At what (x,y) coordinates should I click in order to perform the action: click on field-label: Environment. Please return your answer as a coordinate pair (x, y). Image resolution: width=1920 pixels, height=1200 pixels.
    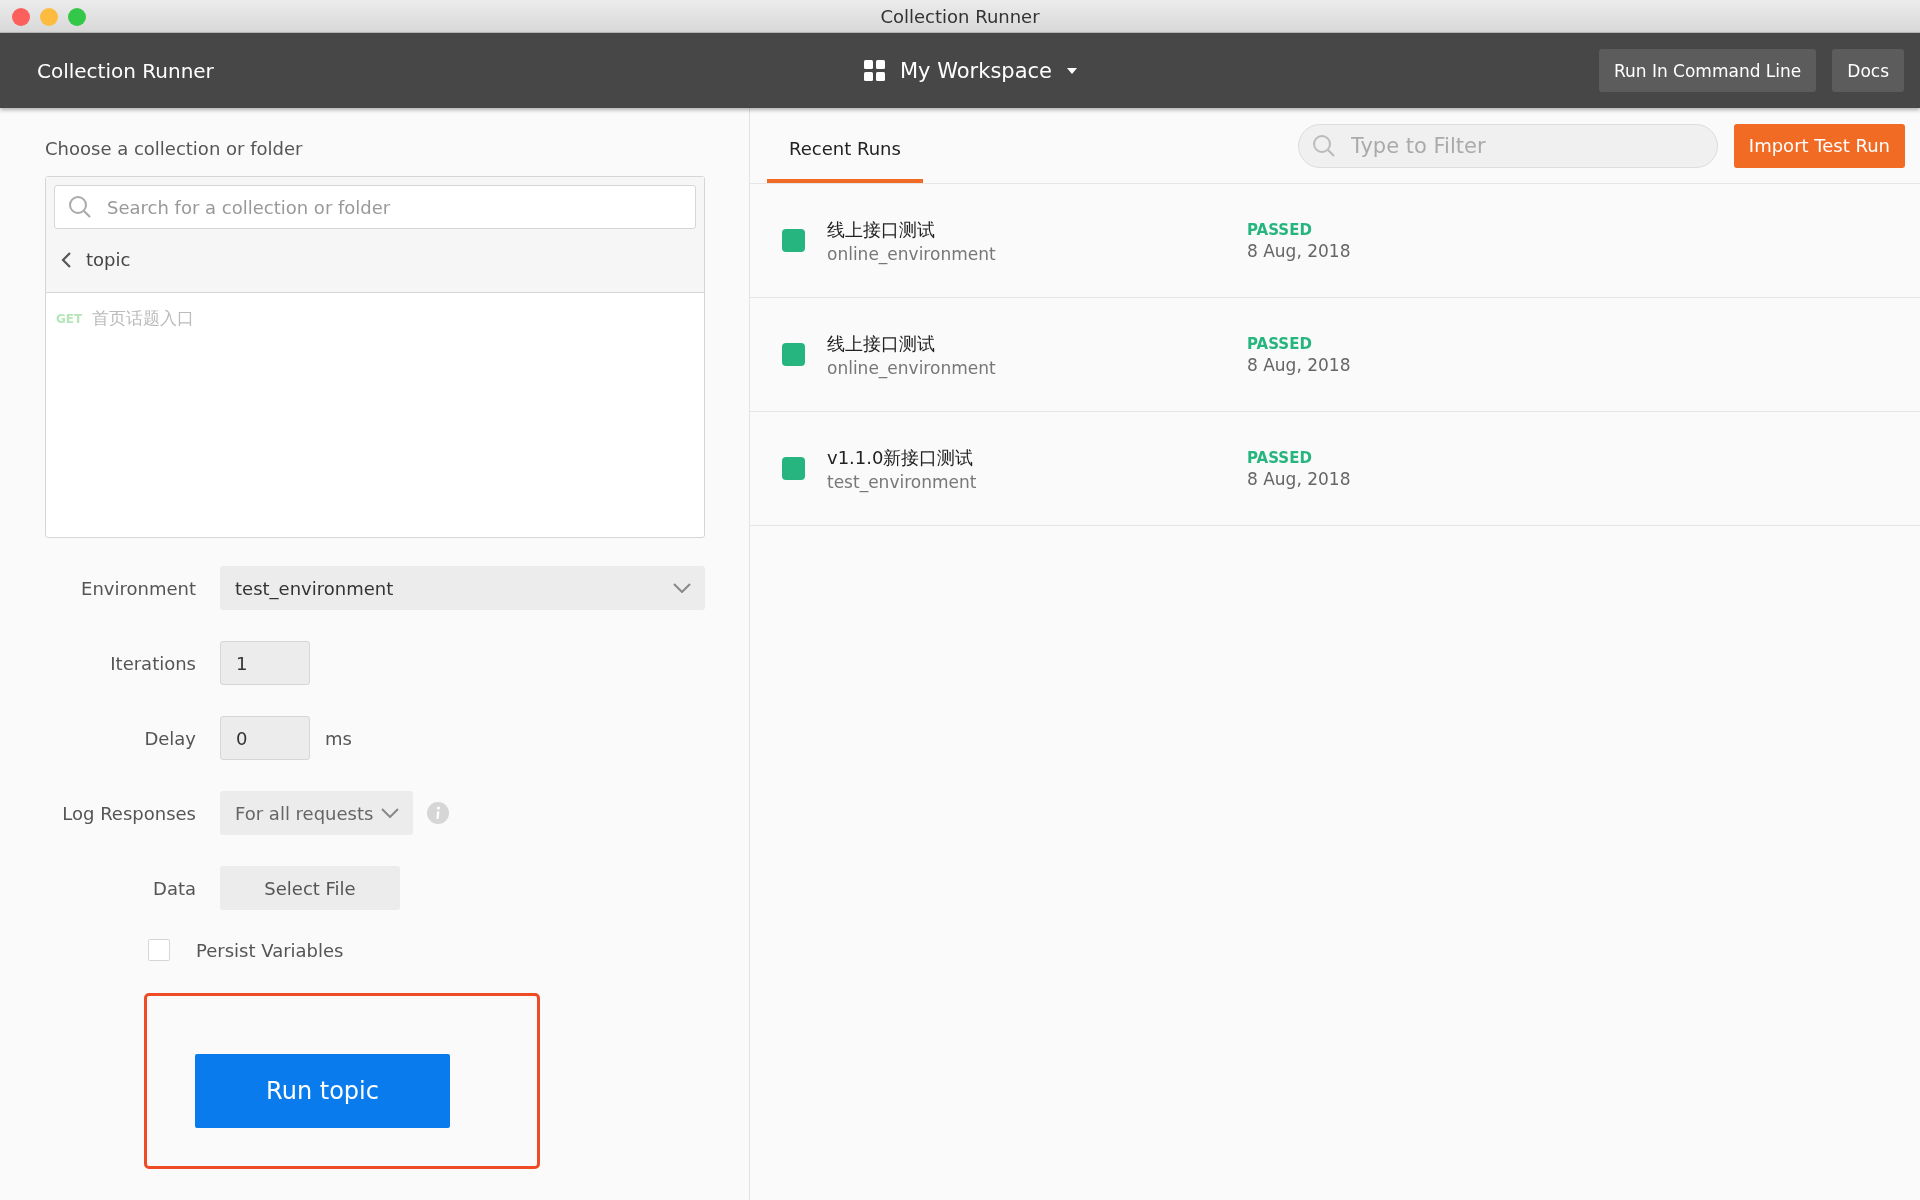
    Looking at the image, I should click on (138, 588).